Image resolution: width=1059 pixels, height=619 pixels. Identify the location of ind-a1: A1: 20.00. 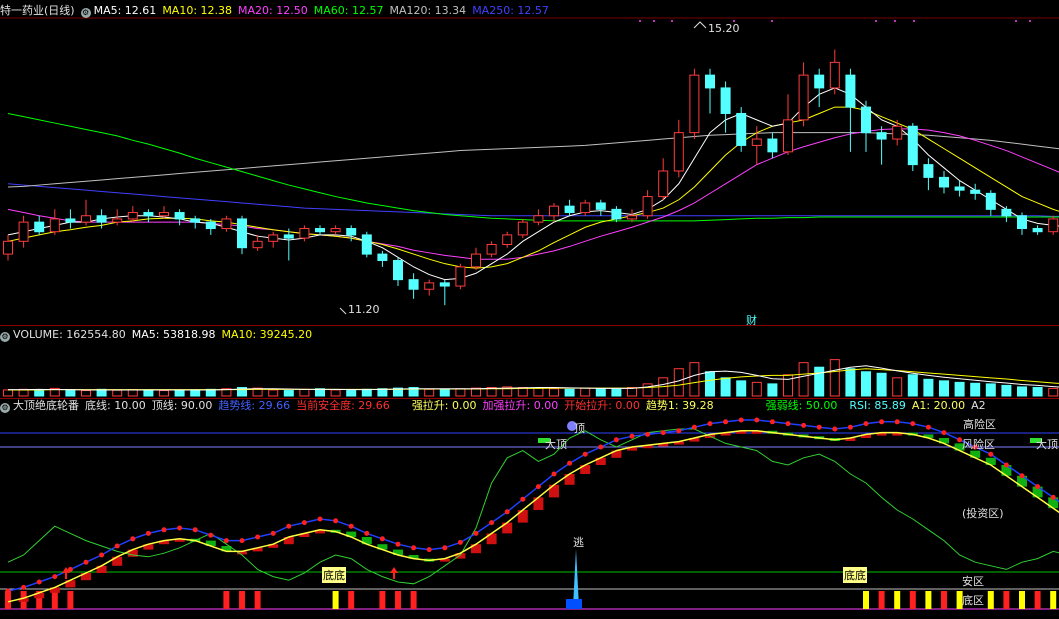
(938, 405).